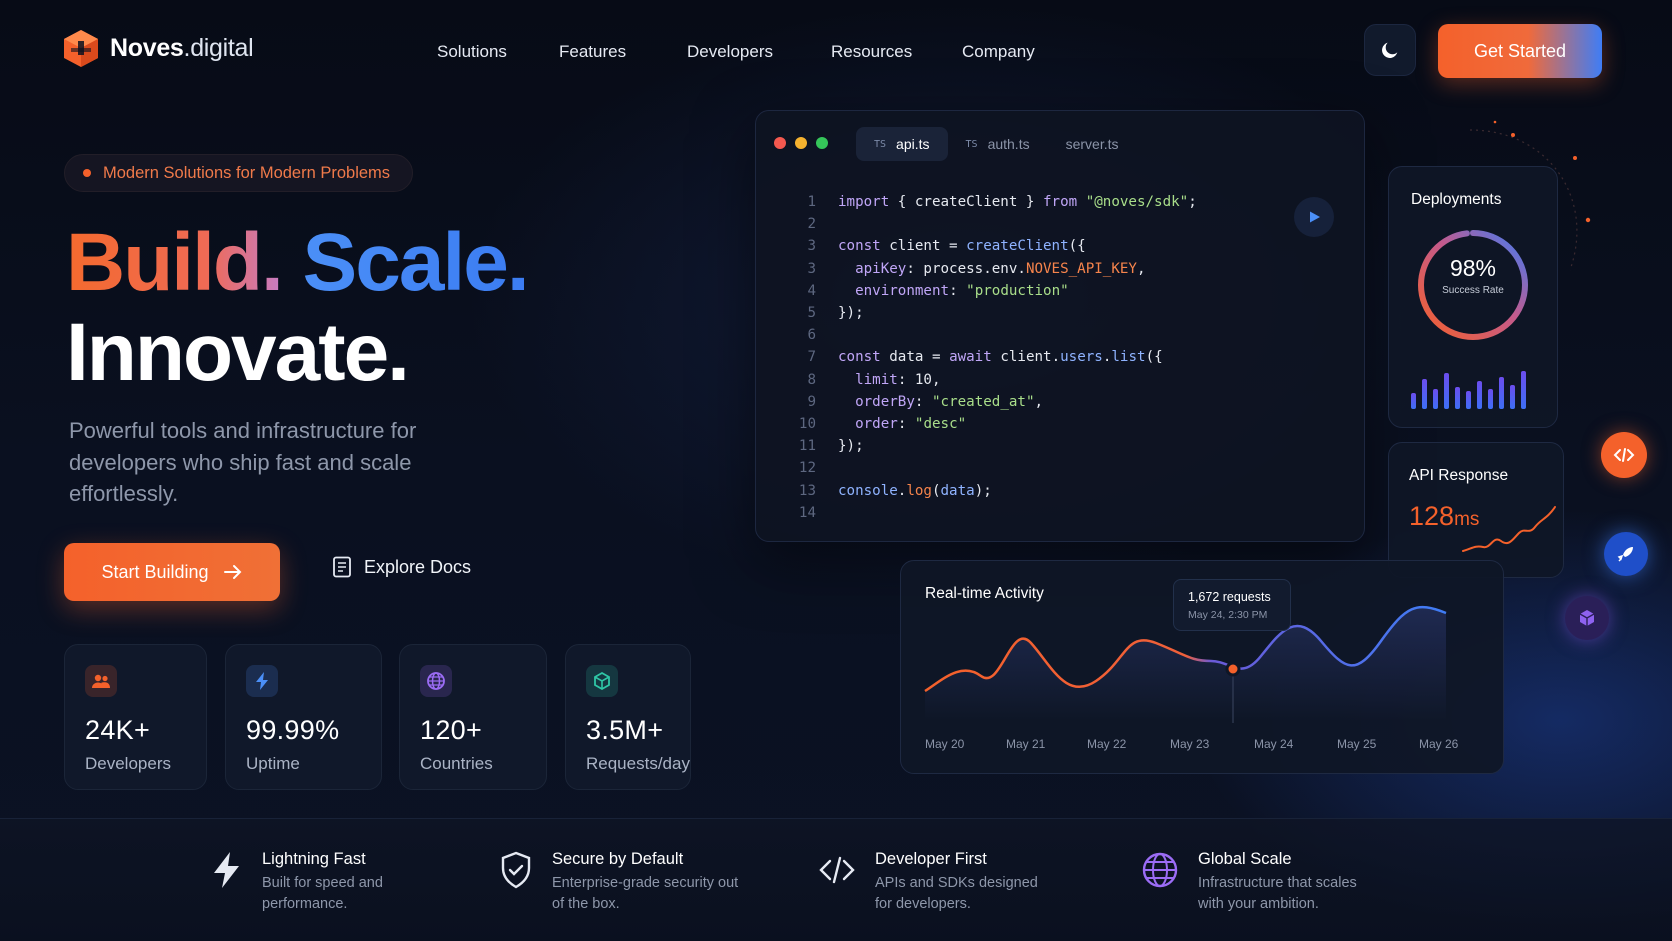 The height and width of the screenshot is (941, 1672). Describe the element at coordinates (1509, 529) in the screenshot. I see `api-sparkline` at that location.